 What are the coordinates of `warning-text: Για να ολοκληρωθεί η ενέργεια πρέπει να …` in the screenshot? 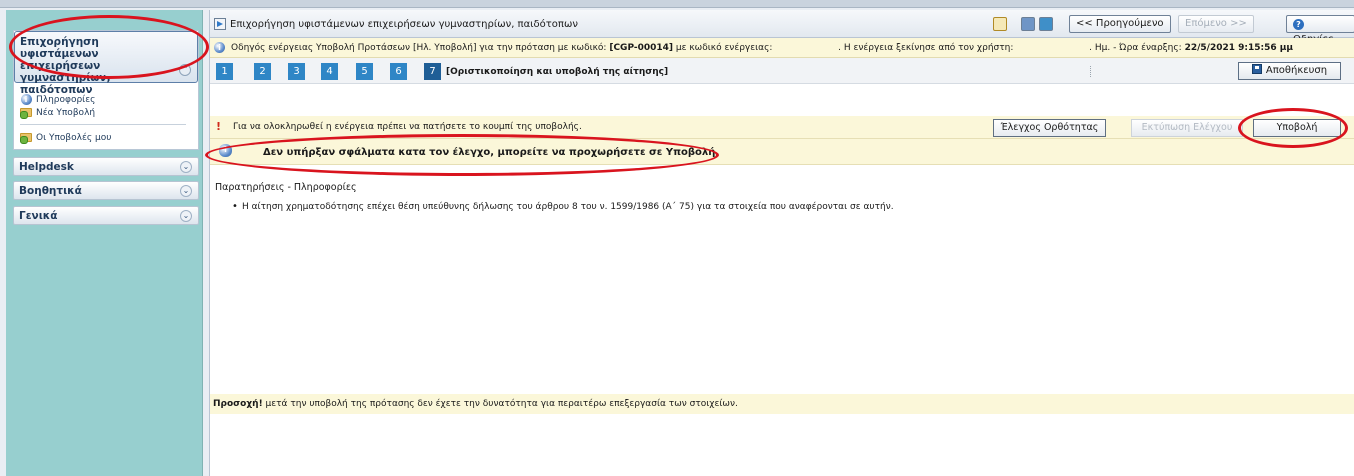 It's located at (407, 127).